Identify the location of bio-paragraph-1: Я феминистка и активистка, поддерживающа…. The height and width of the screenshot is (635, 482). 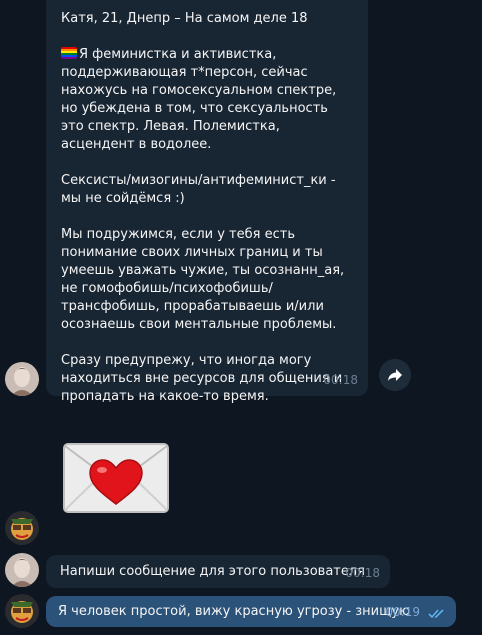
(207, 100).